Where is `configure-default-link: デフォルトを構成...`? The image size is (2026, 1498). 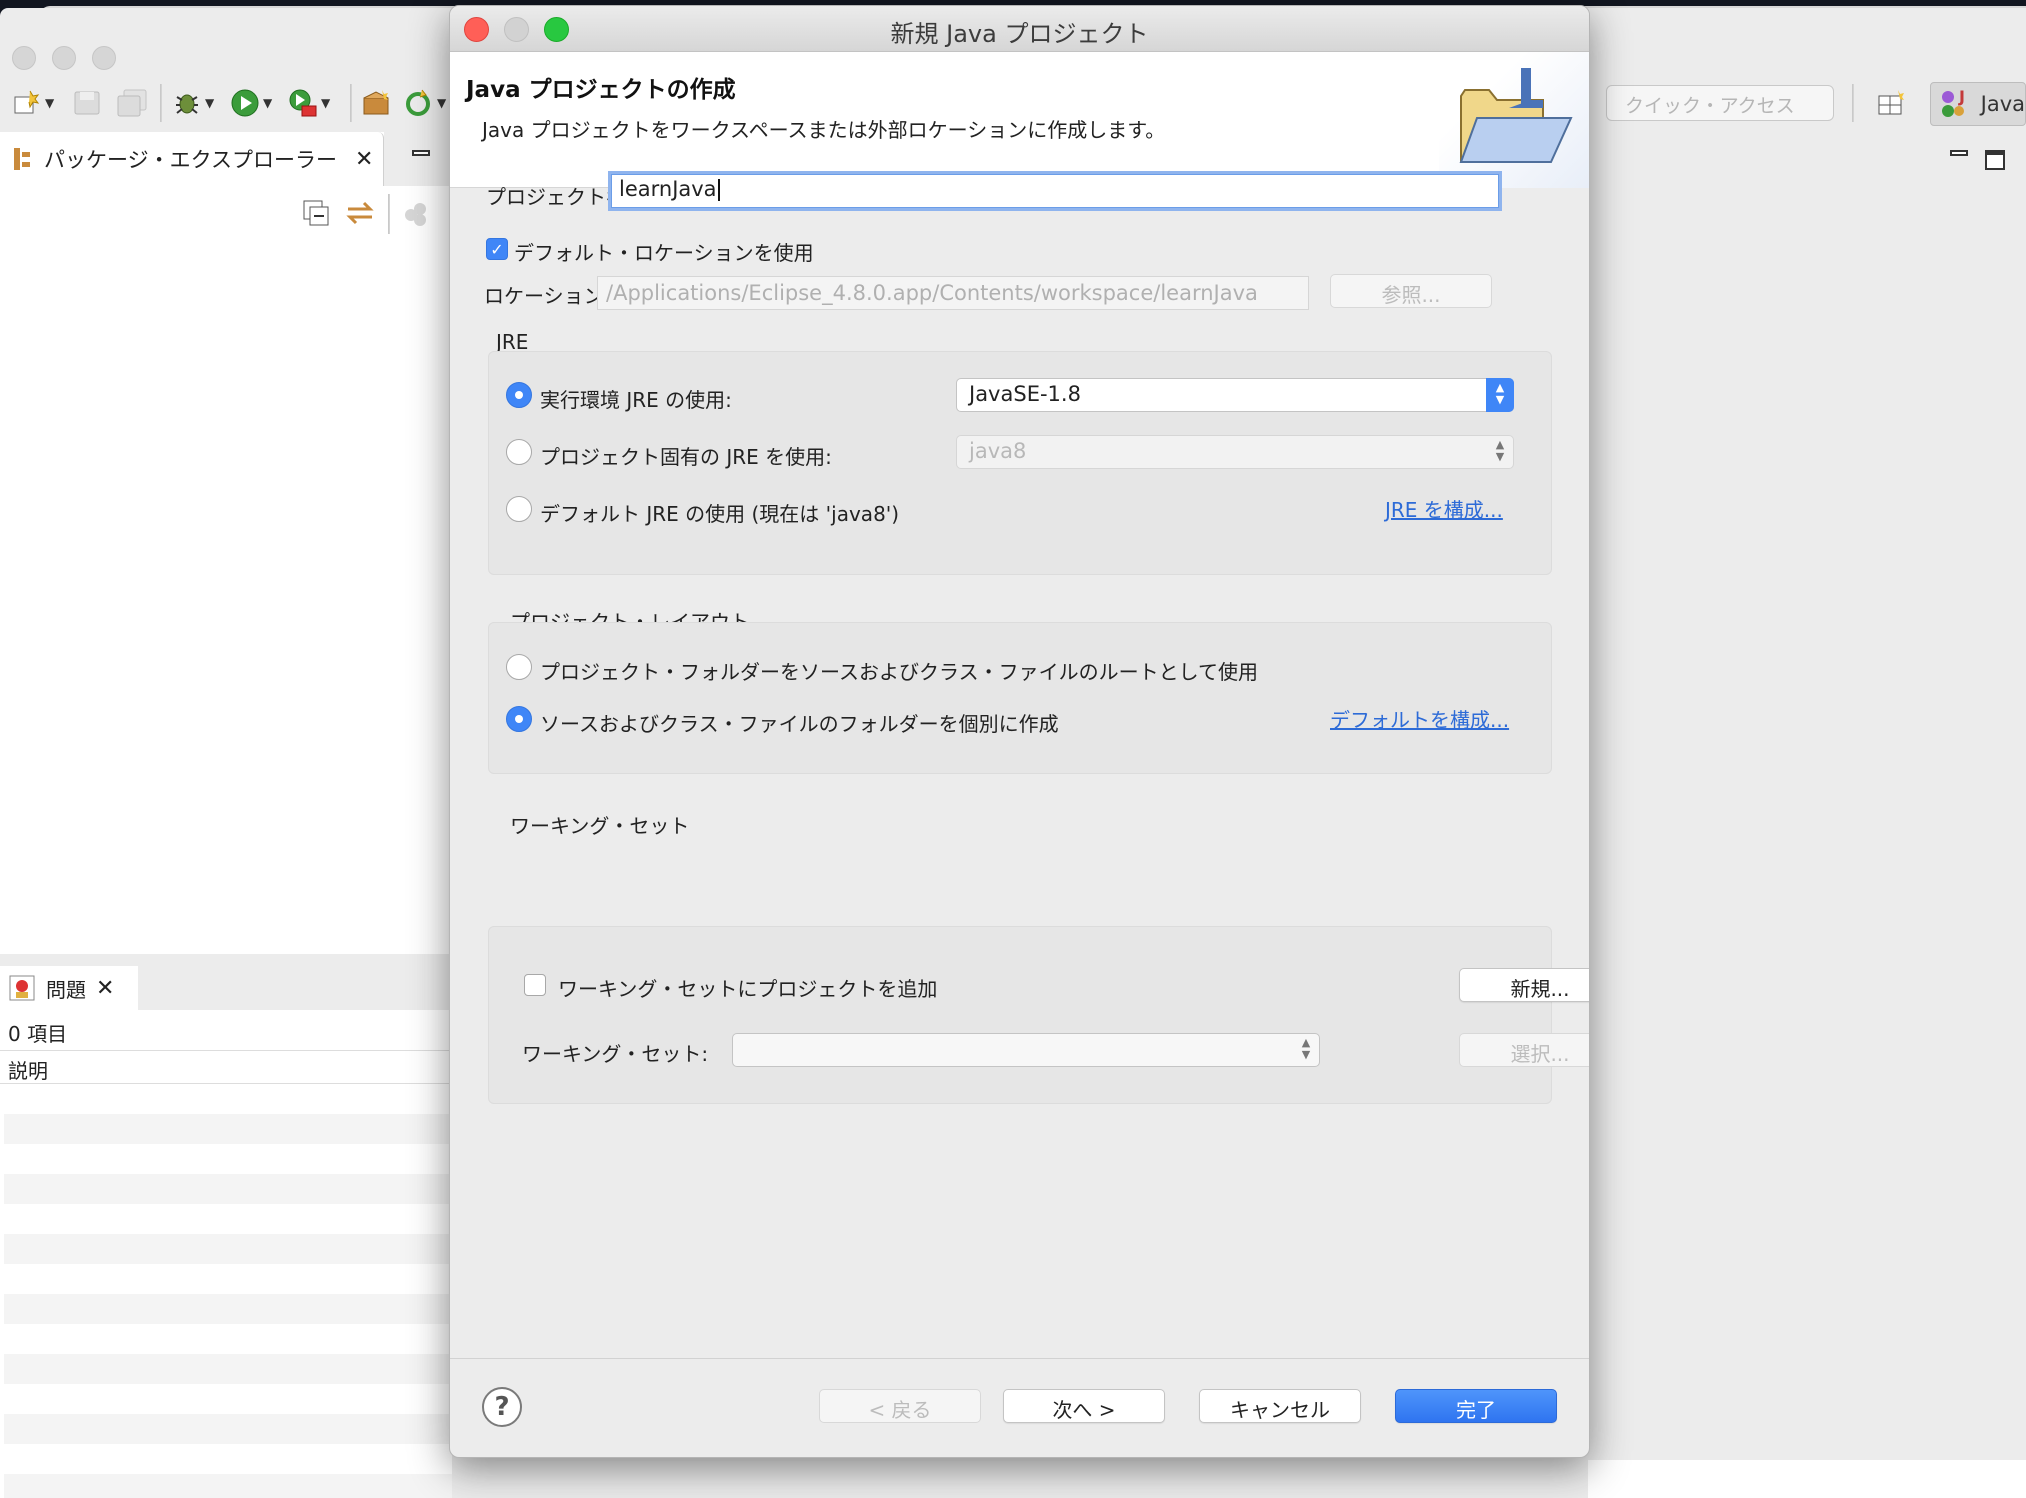
configure-default-link: デフォルトを構成... is located at coordinates (1419, 718).